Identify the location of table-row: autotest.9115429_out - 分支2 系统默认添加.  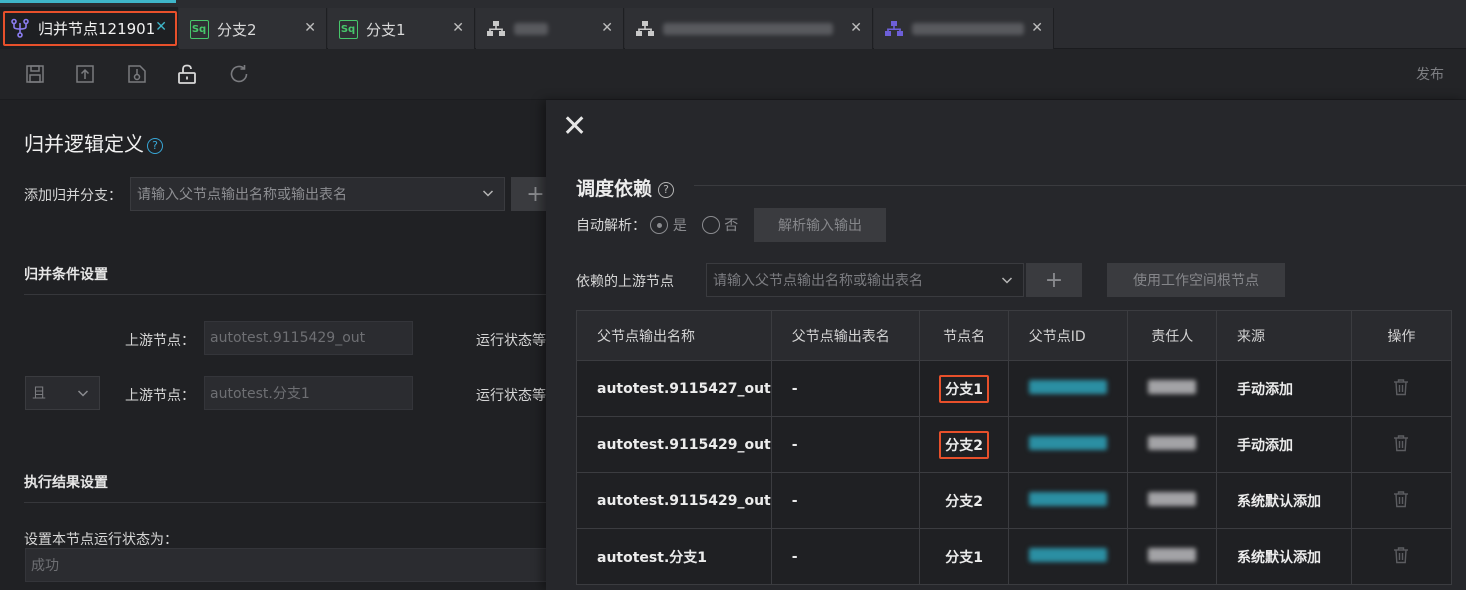
(1014, 500).